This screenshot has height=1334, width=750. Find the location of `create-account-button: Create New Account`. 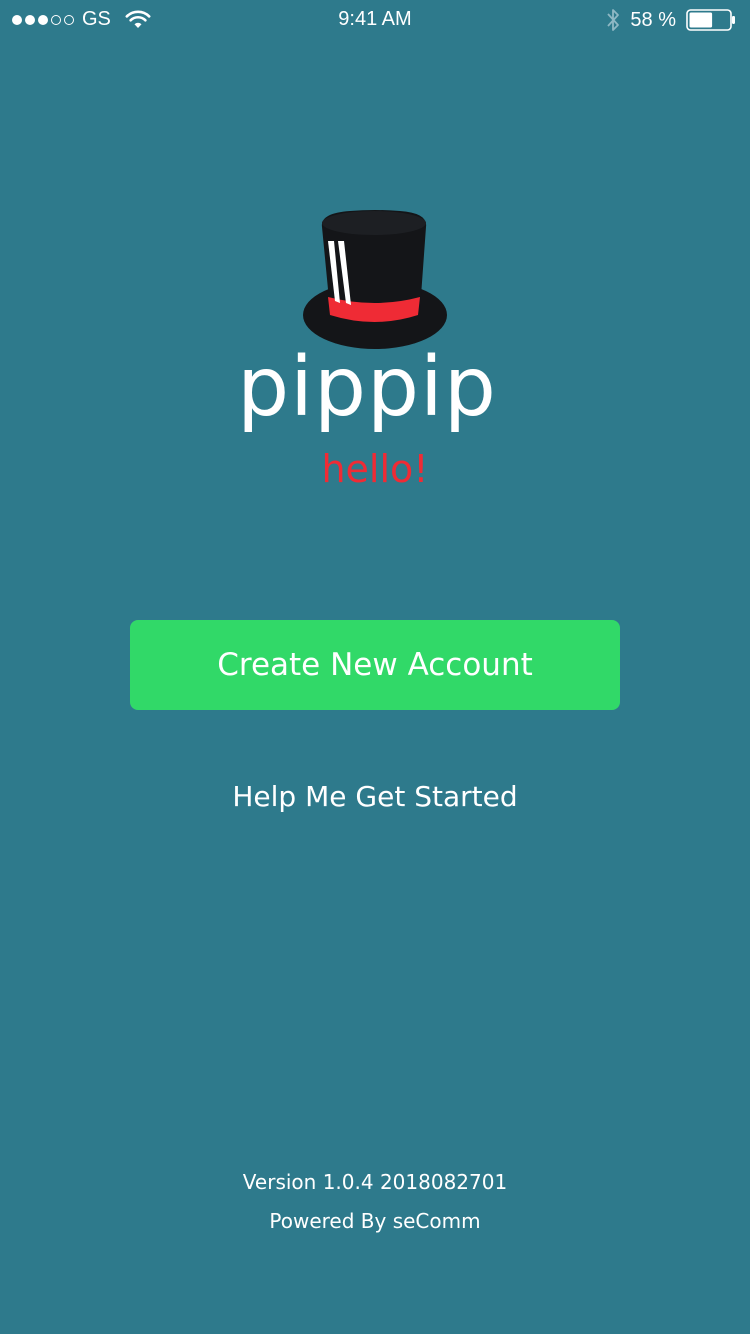

create-account-button: Create New Account is located at coordinates (375, 665).